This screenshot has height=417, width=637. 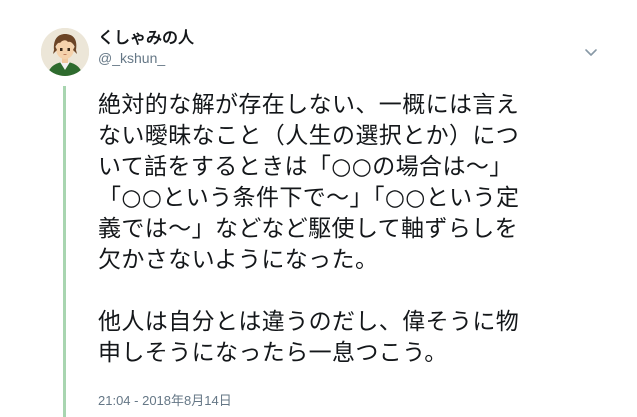 I want to click on tweet-line: 他人は自分とは違うのだし、偉そうに物, so click(x=309, y=322).